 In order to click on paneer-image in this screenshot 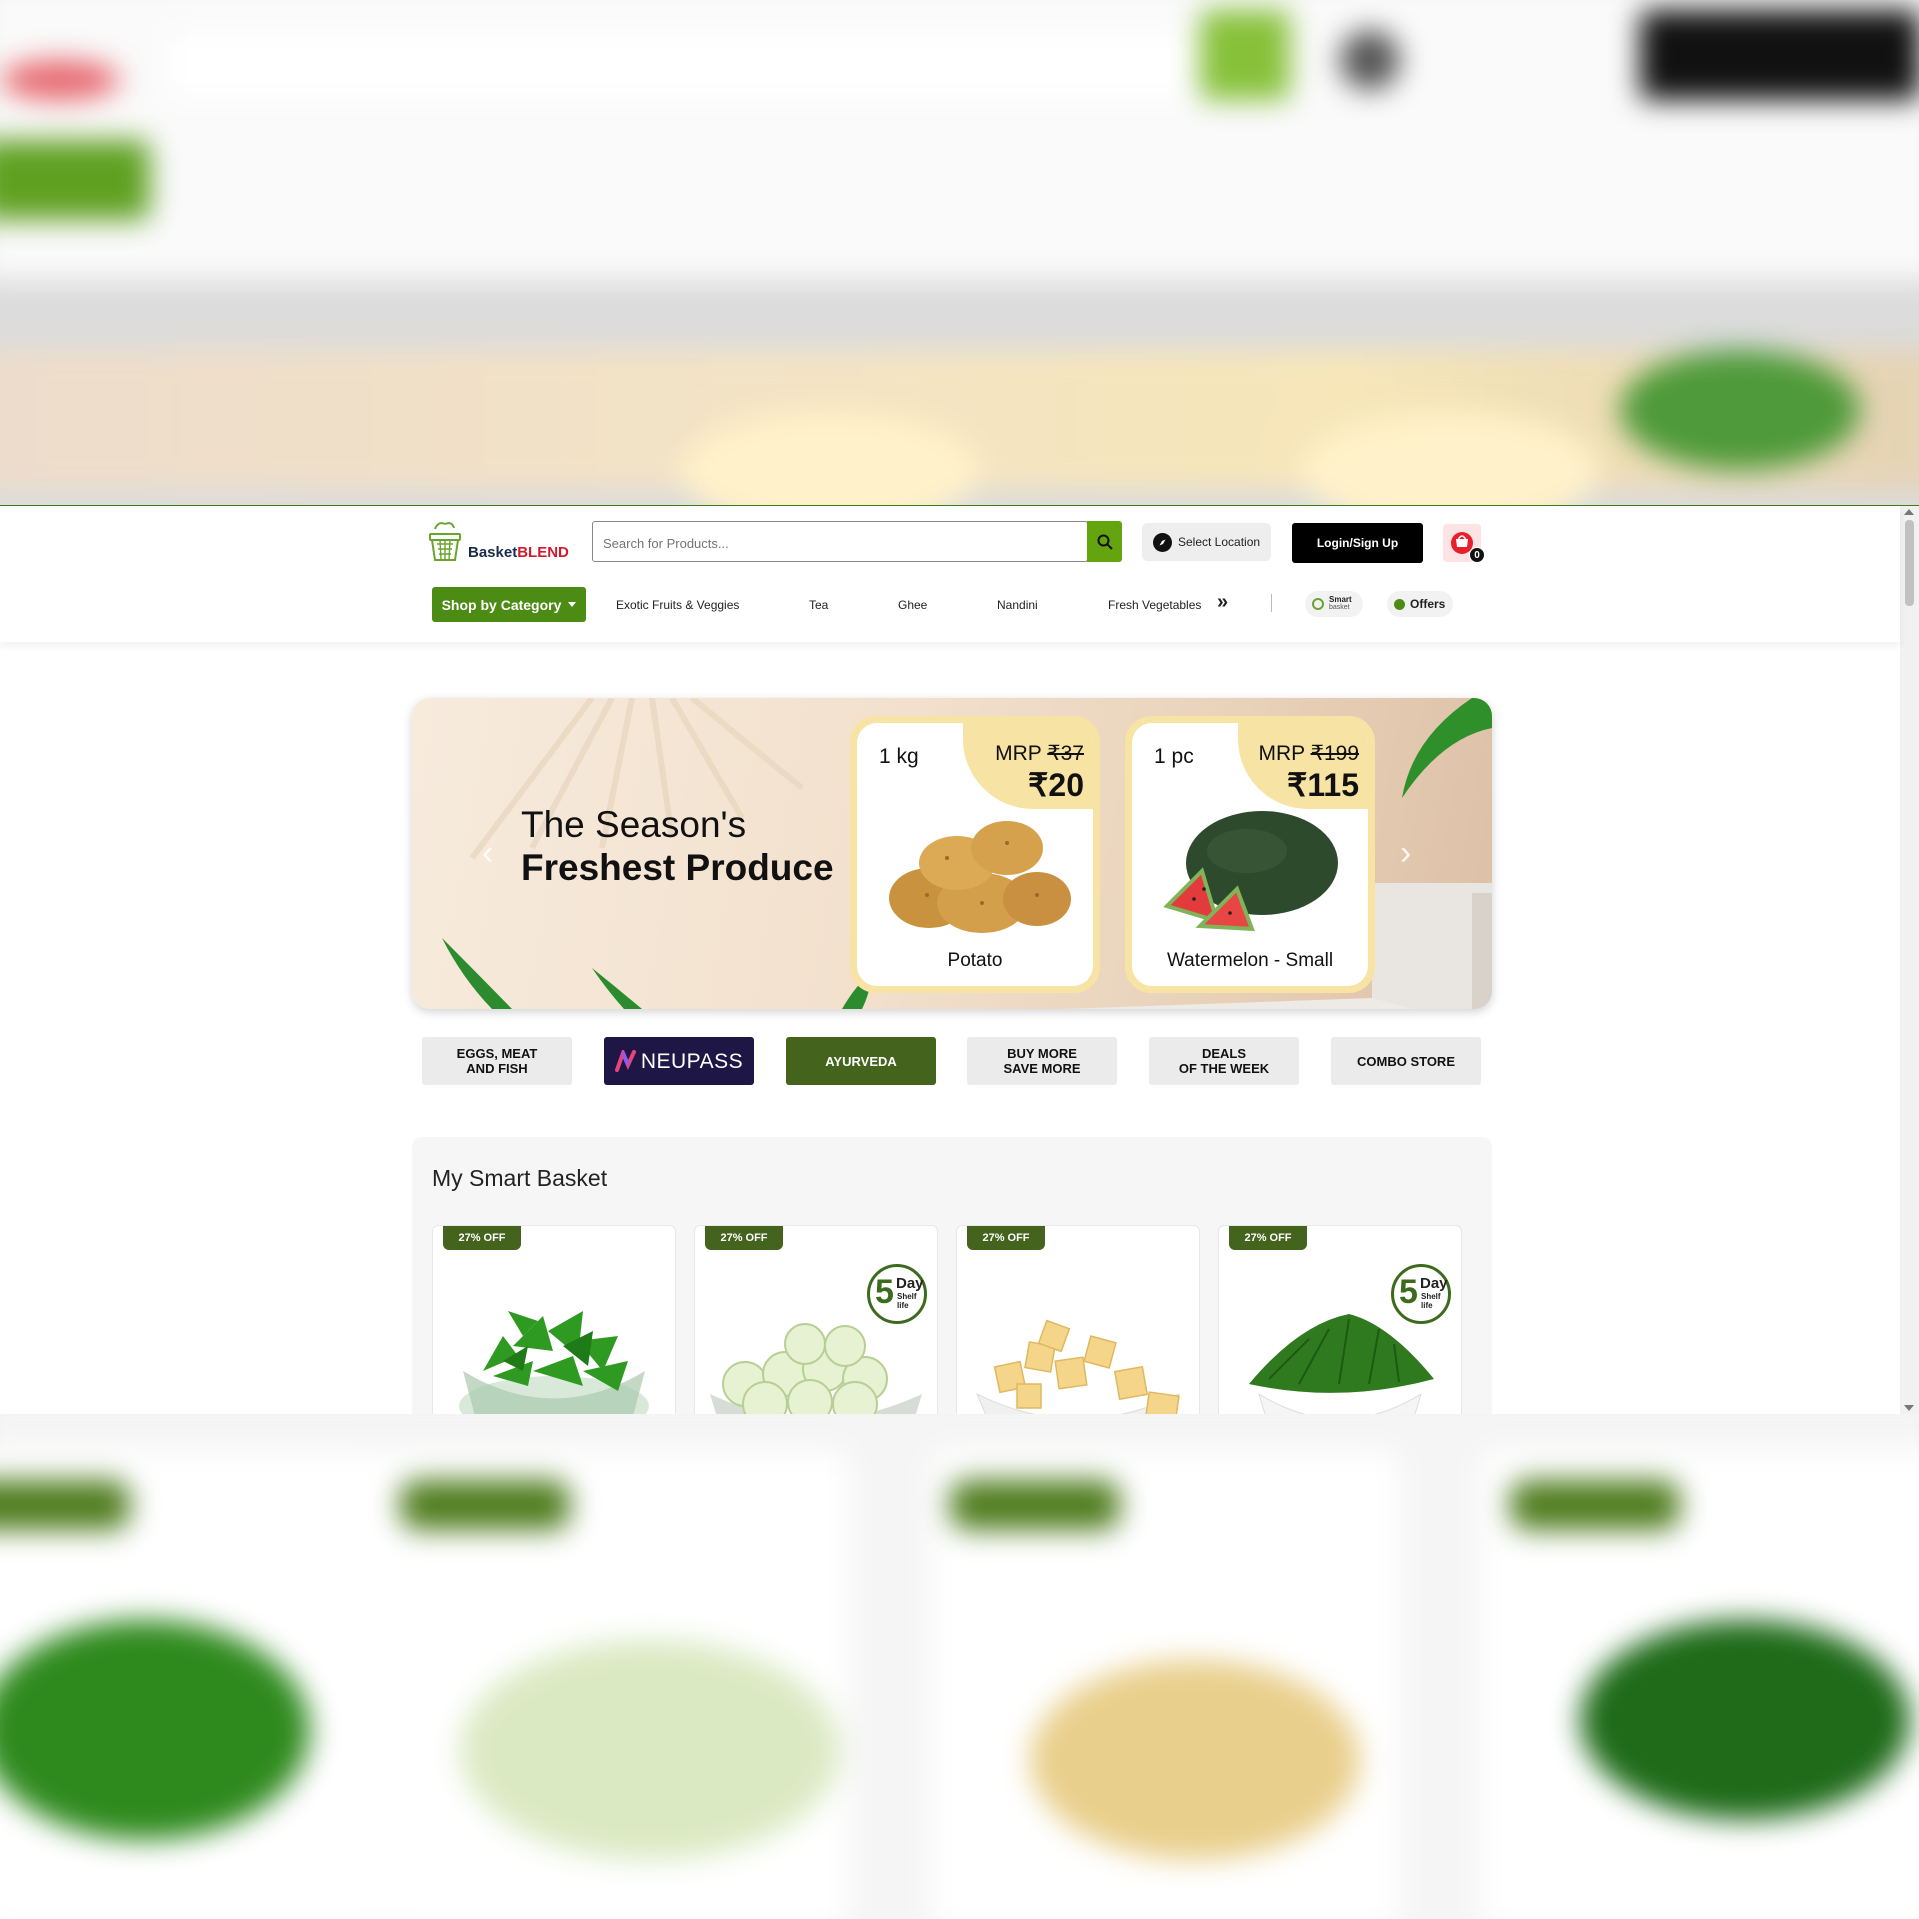, I will do `click(1078, 1366)`.